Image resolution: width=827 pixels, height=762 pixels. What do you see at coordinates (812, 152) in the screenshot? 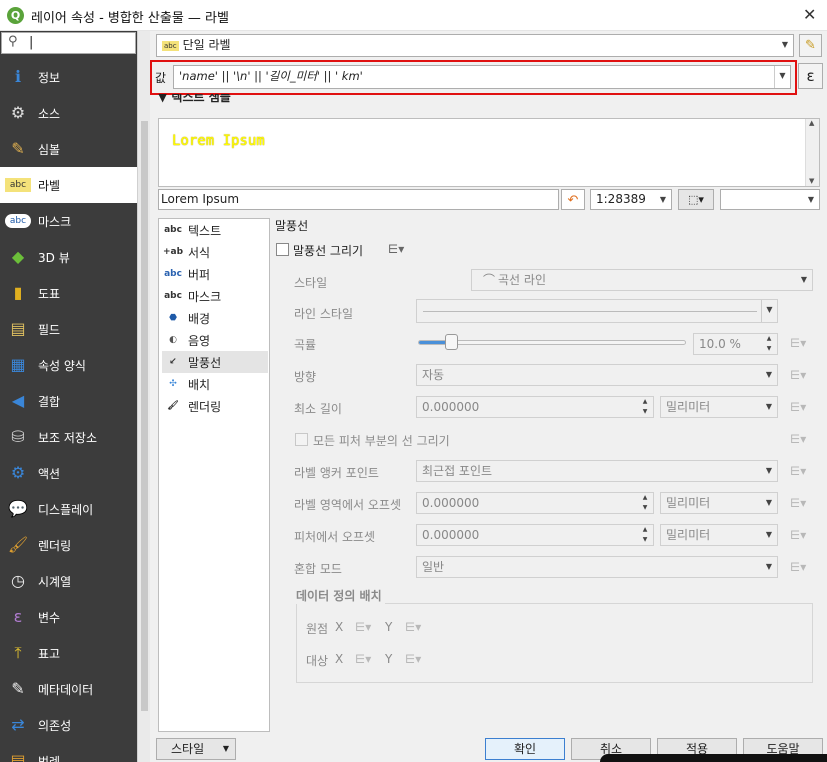
I see `preview-scrollbar: ▲ ▼` at bounding box center [812, 152].